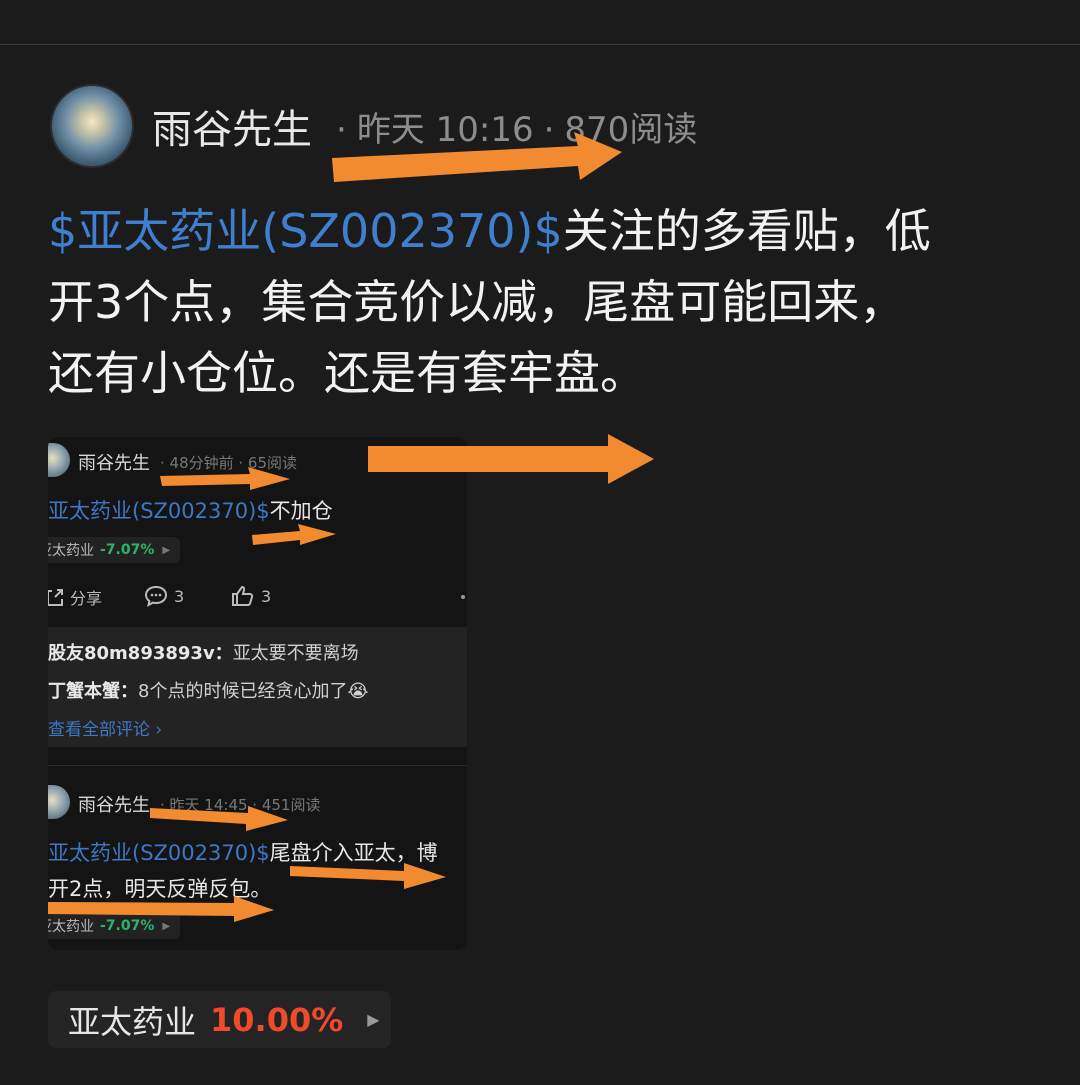  I want to click on post-meta: · 昨天 10:16 · 870阅读, so click(517, 129).